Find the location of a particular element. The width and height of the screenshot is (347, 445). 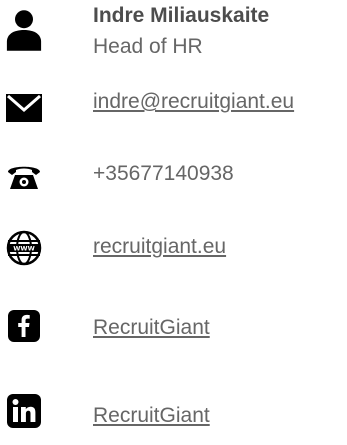

facebook-icon is located at coordinates (24, 326).